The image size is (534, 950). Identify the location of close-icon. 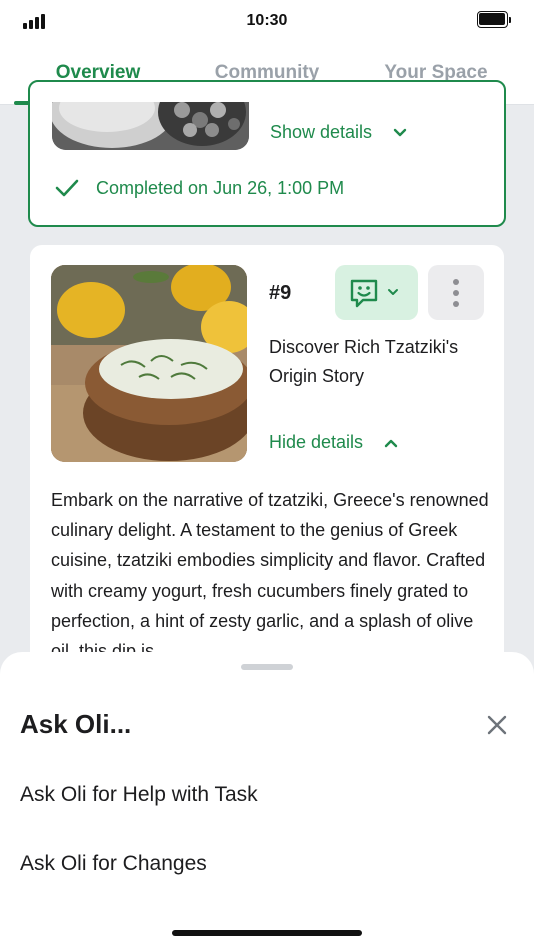
(497, 725).